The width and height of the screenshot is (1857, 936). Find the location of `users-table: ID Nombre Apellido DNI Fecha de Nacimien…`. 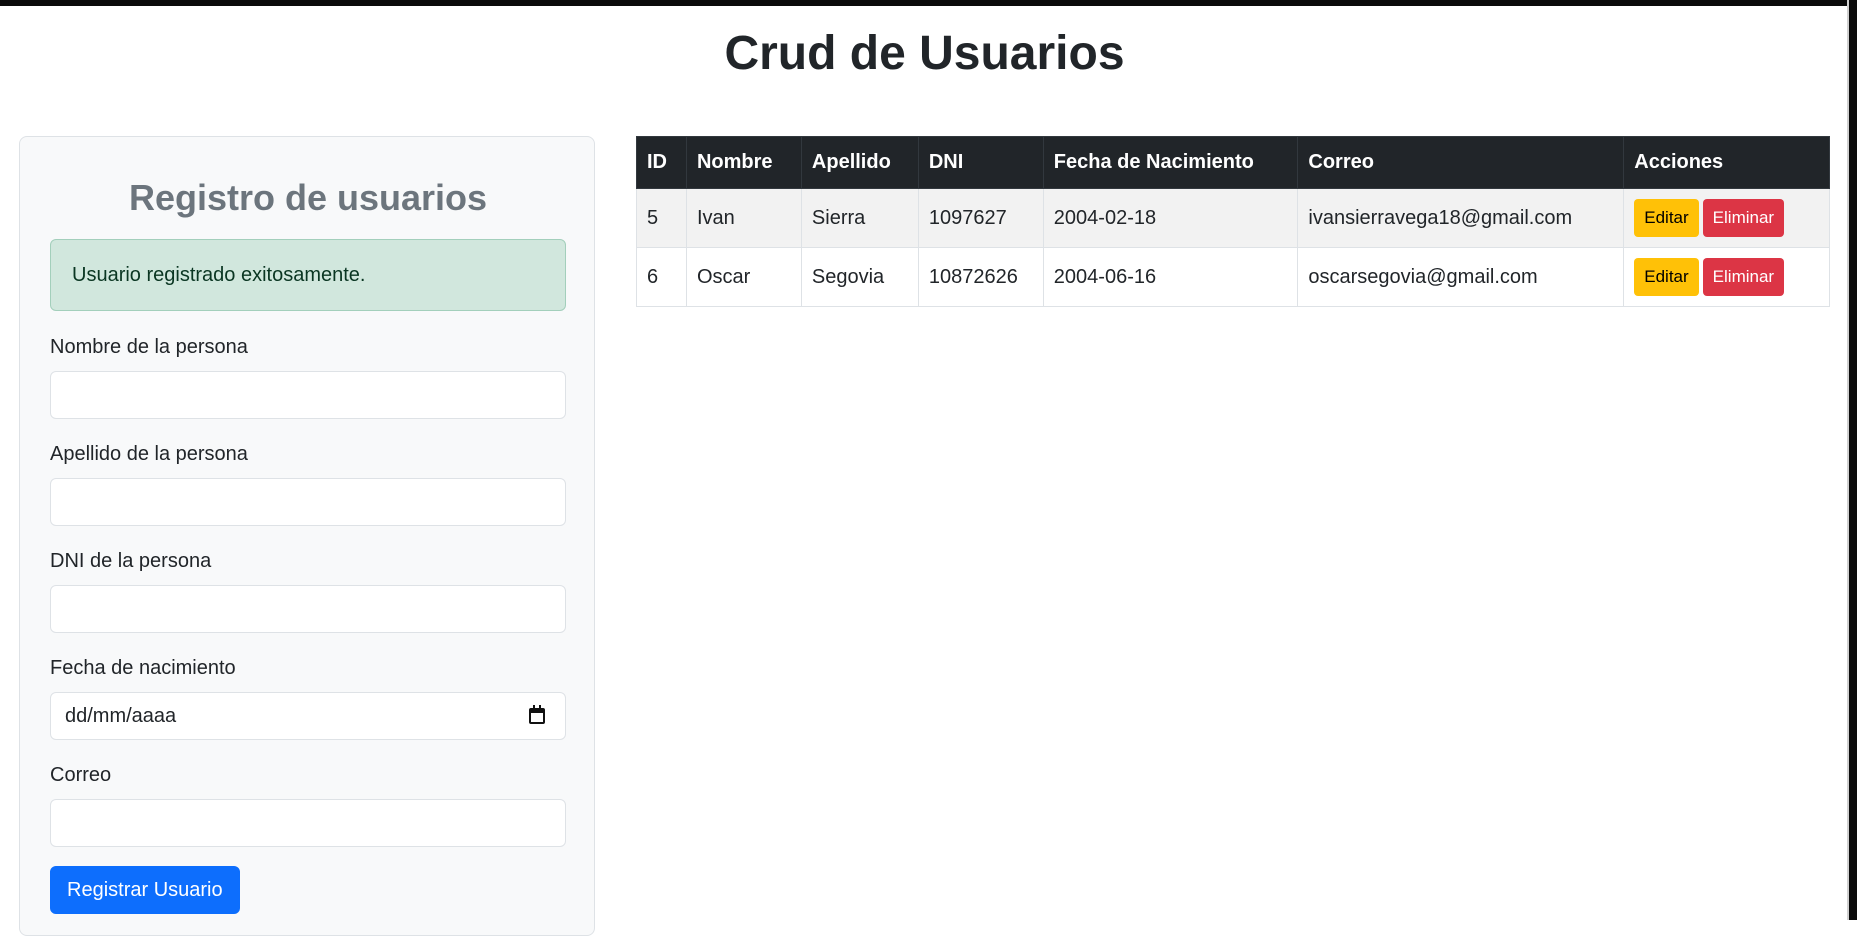

users-table: ID Nombre Apellido DNI Fecha de Nacimien… is located at coordinates (1233, 221).